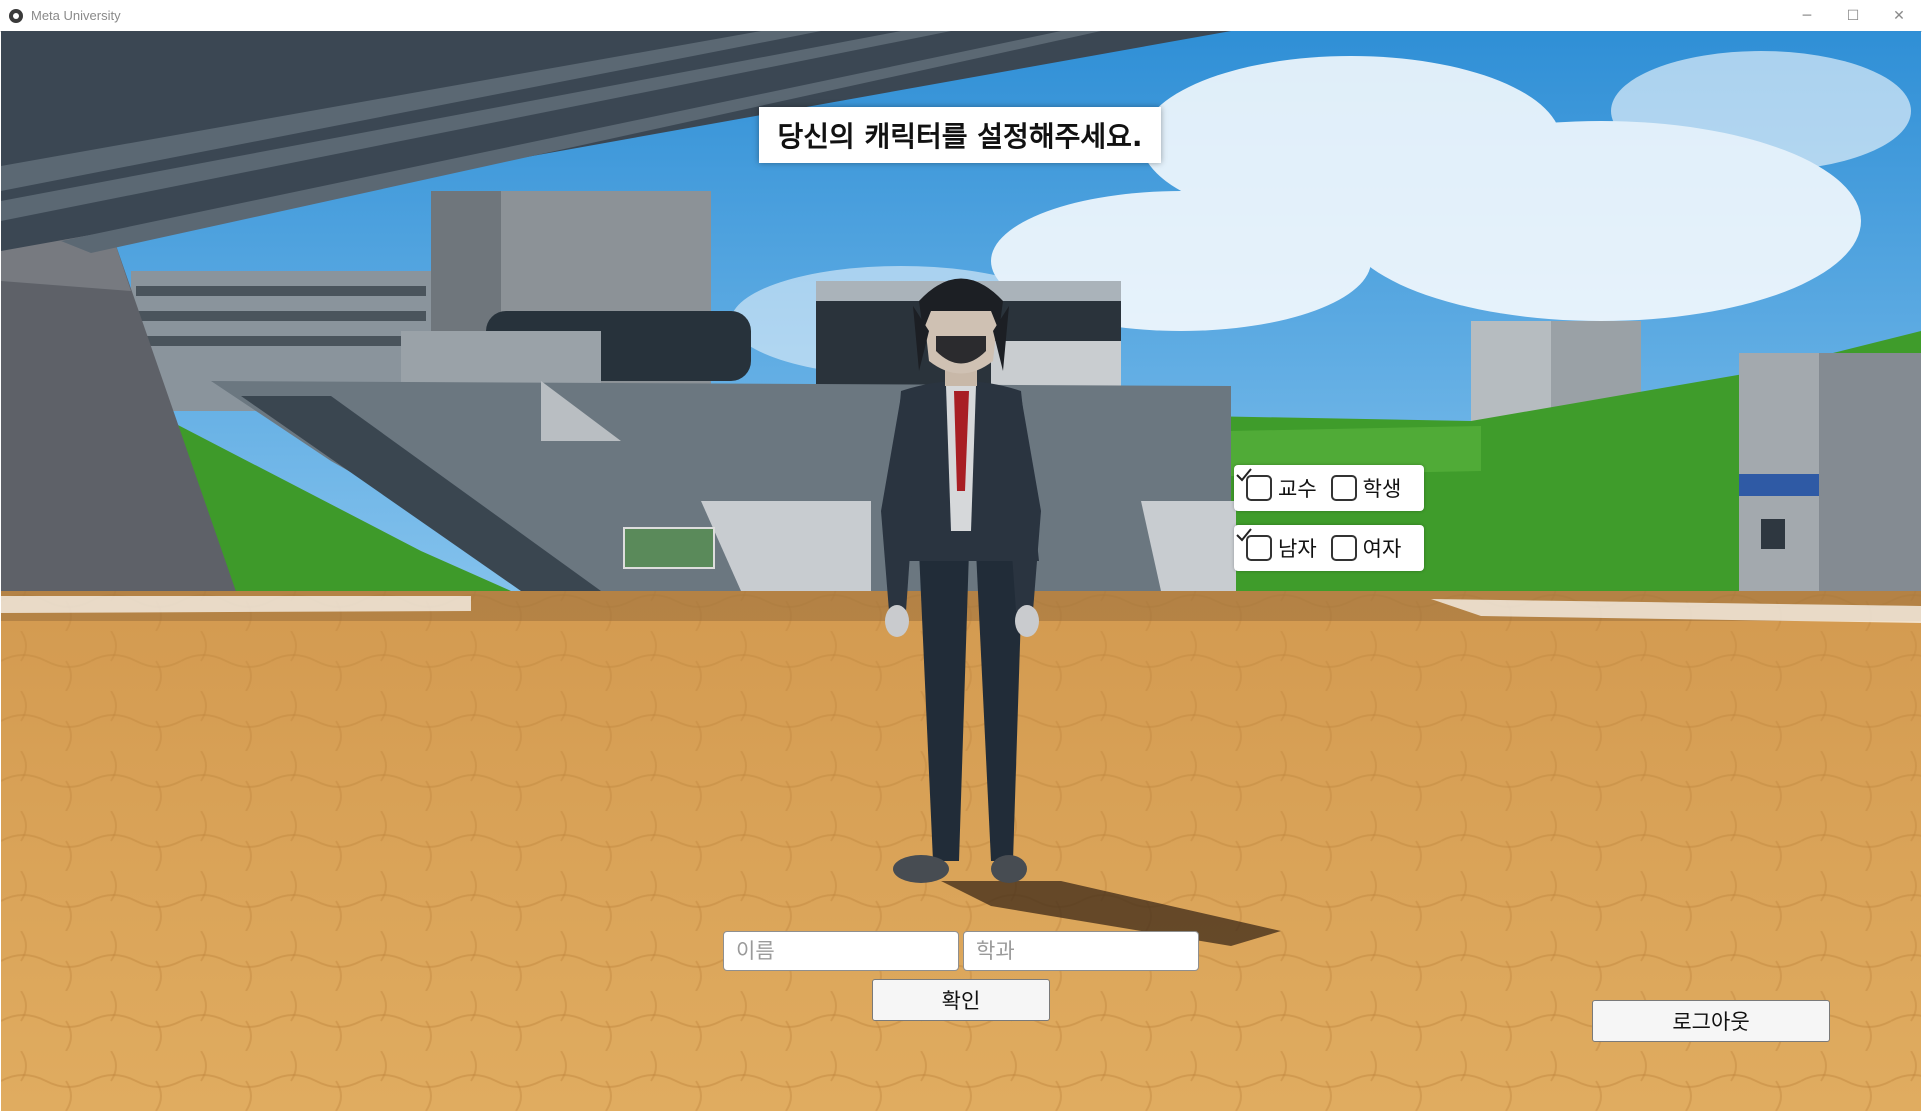 This screenshot has width=1922, height=1112. Describe the element at coordinates (1329, 548) in the screenshot. I see `gender-selection-panel: 남자 여자` at that location.